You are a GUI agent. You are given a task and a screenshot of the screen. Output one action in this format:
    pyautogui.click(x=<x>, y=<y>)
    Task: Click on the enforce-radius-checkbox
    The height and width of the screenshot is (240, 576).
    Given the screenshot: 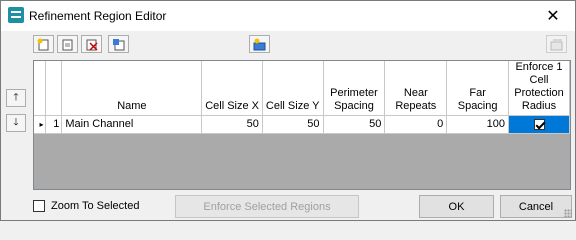 What is the action you would take?
    pyautogui.click(x=539, y=124)
    